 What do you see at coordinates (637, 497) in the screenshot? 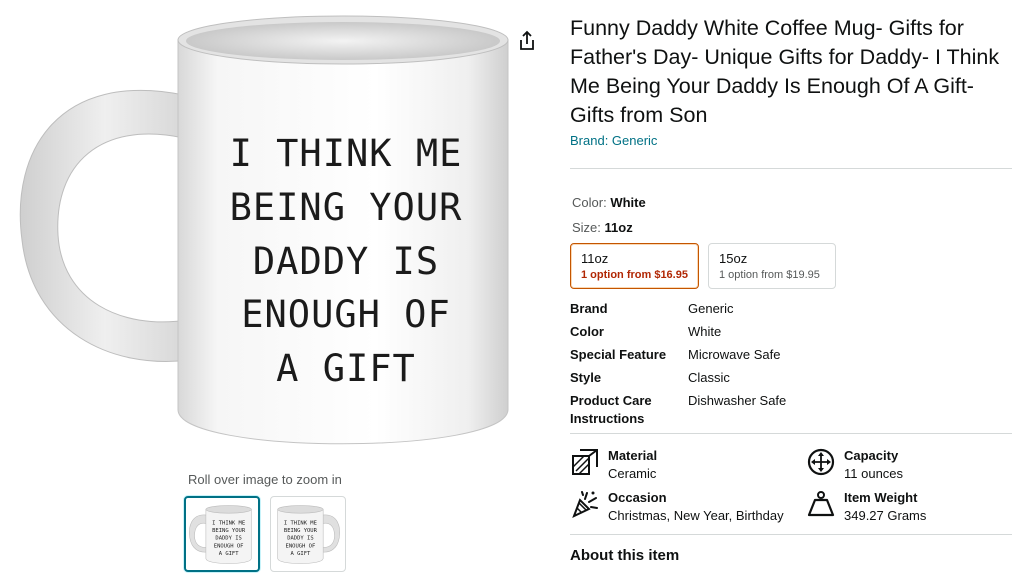
I see `feature-title: Occasion` at bounding box center [637, 497].